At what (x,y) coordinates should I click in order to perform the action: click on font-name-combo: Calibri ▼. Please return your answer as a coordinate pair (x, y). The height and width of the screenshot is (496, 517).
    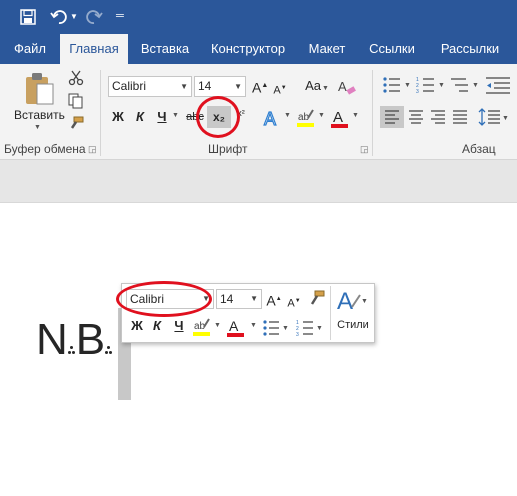
    Looking at the image, I should click on (150, 86).